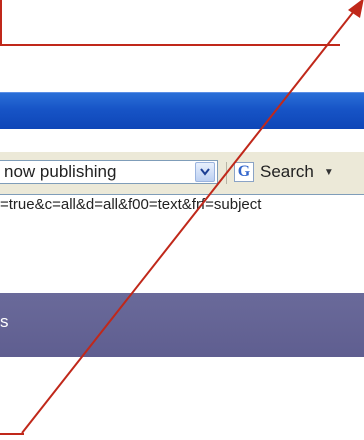 This screenshot has width=364, height=440. I want to click on address-bar: =true&c=all&d=all&f00=text&frf=subject, so click(182, 205).